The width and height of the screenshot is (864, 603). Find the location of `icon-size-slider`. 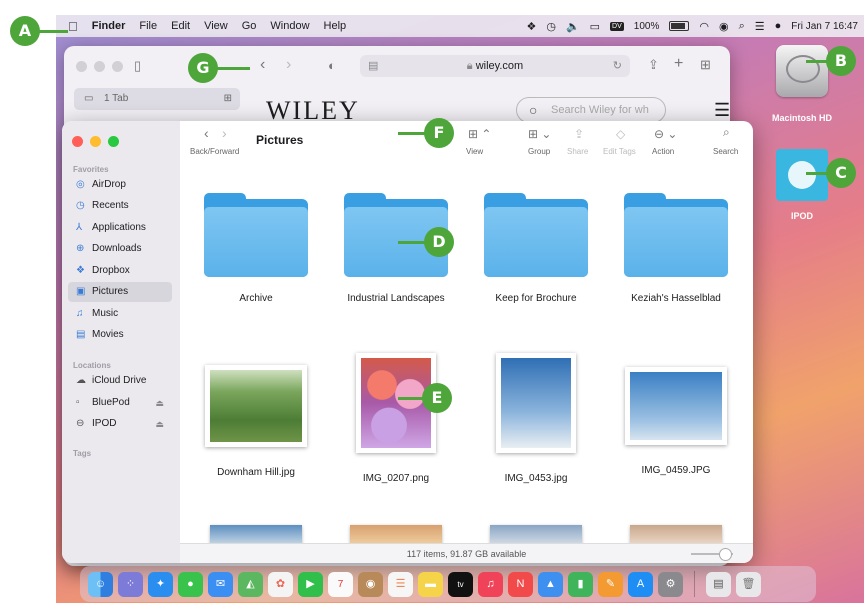

icon-size-slider is located at coordinates (712, 554).